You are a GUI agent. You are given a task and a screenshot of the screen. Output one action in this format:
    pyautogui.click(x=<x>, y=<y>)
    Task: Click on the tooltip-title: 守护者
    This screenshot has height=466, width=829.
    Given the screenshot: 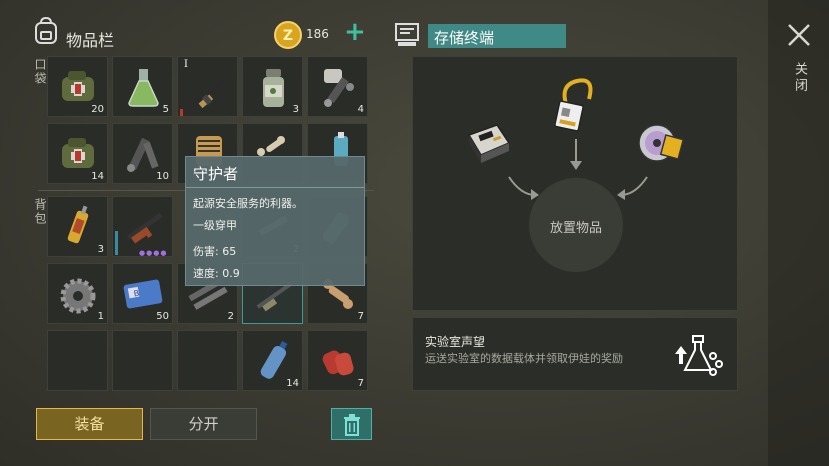 What is the action you would take?
    pyautogui.click(x=216, y=174)
    